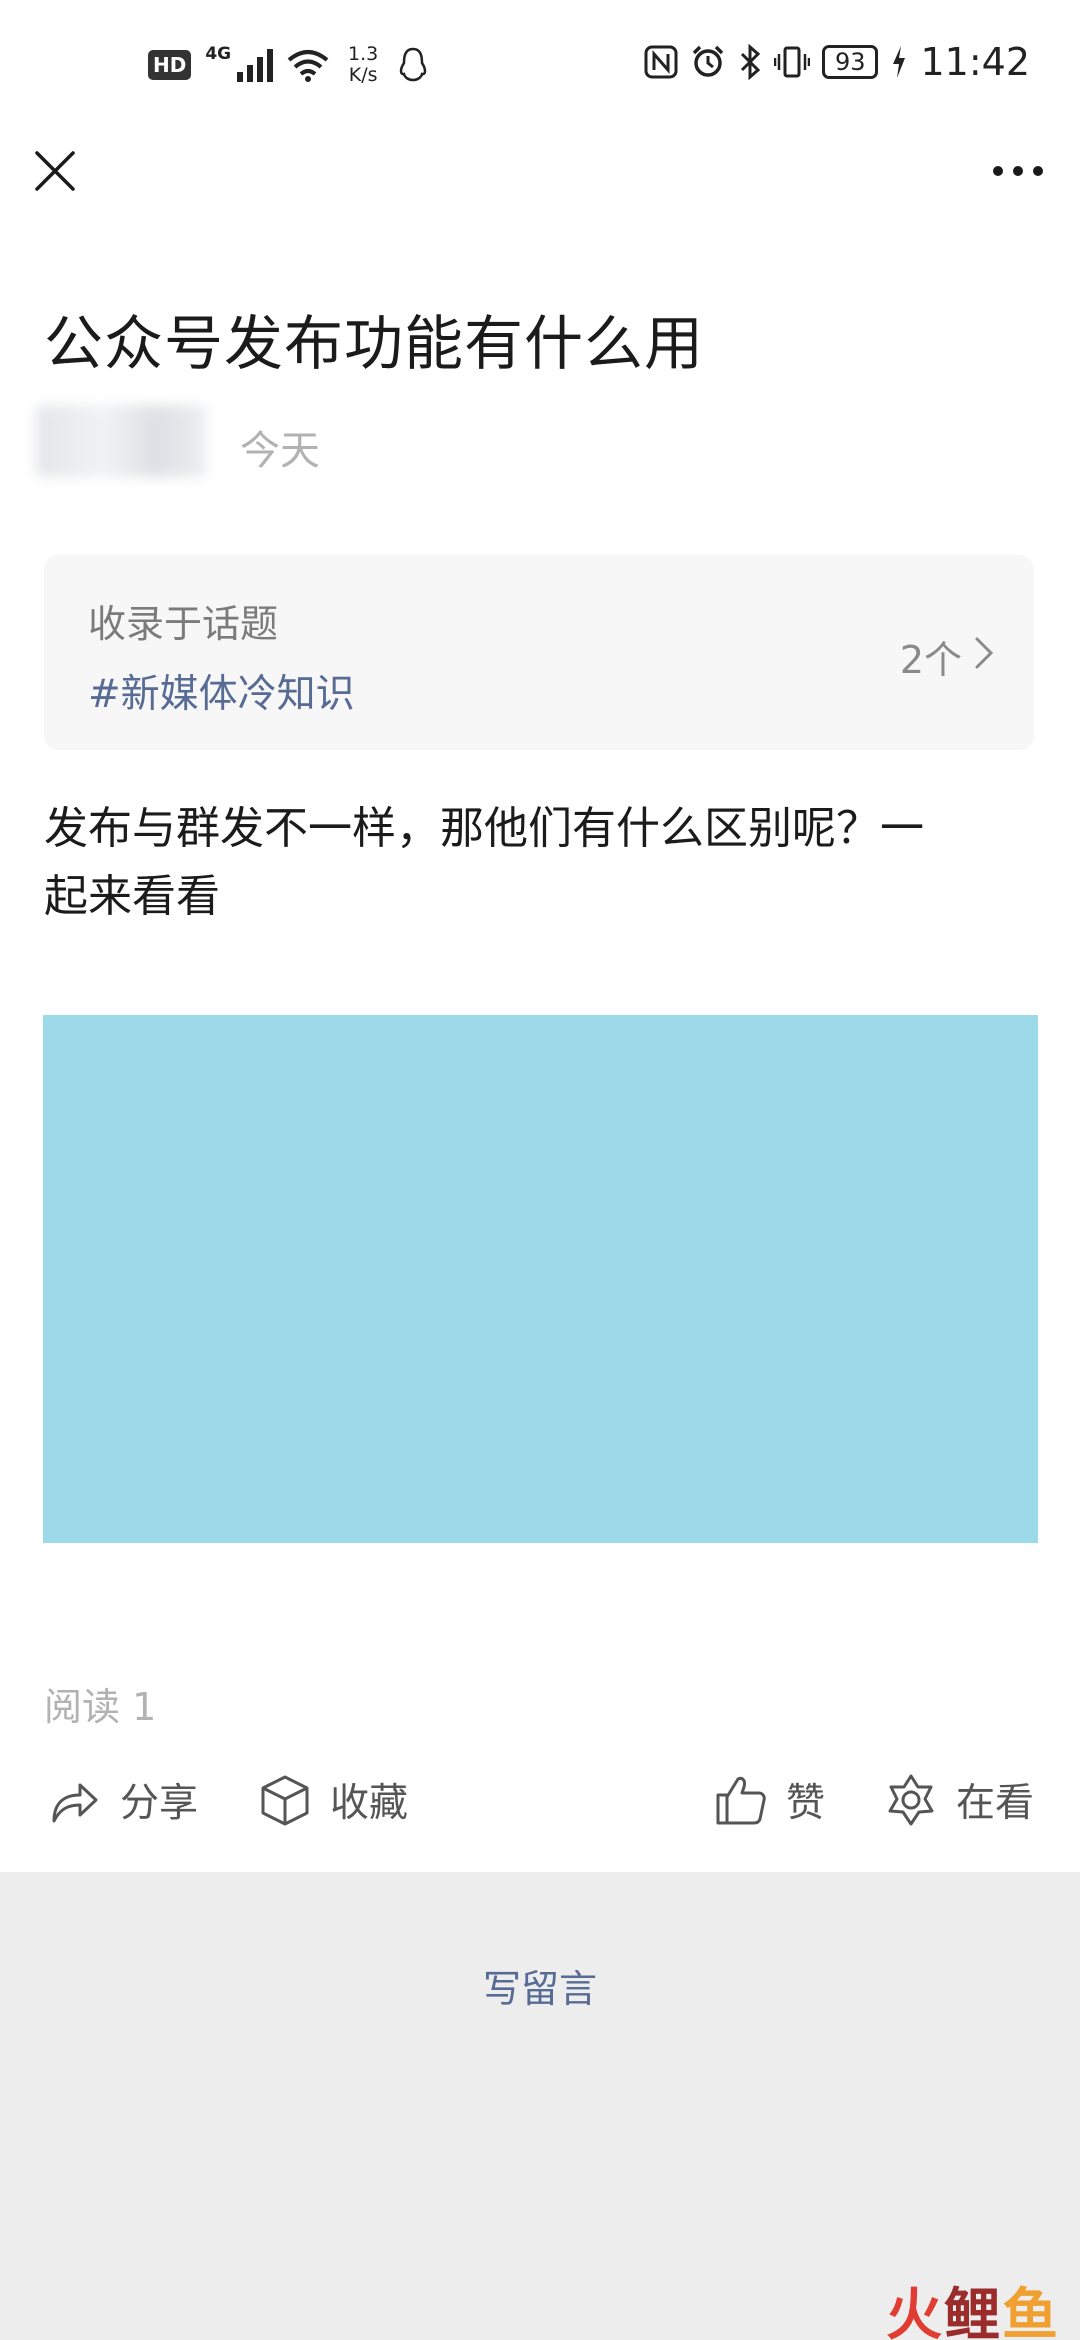  What do you see at coordinates (806, 1803) in the screenshot?
I see `like-label: 赞` at bounding box center [806, 1803].